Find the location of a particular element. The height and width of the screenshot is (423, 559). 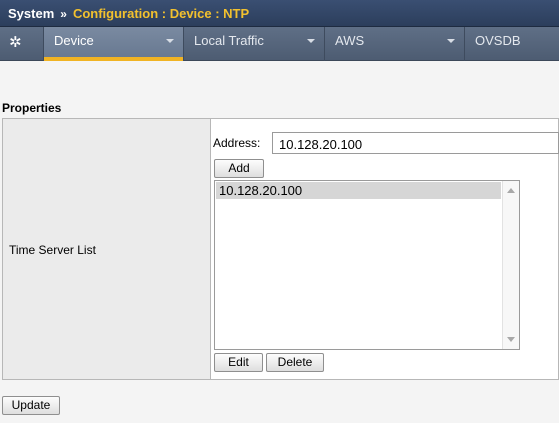

breadcrumb: Configuration : Device : NTP is located at coordinates (161, 13).